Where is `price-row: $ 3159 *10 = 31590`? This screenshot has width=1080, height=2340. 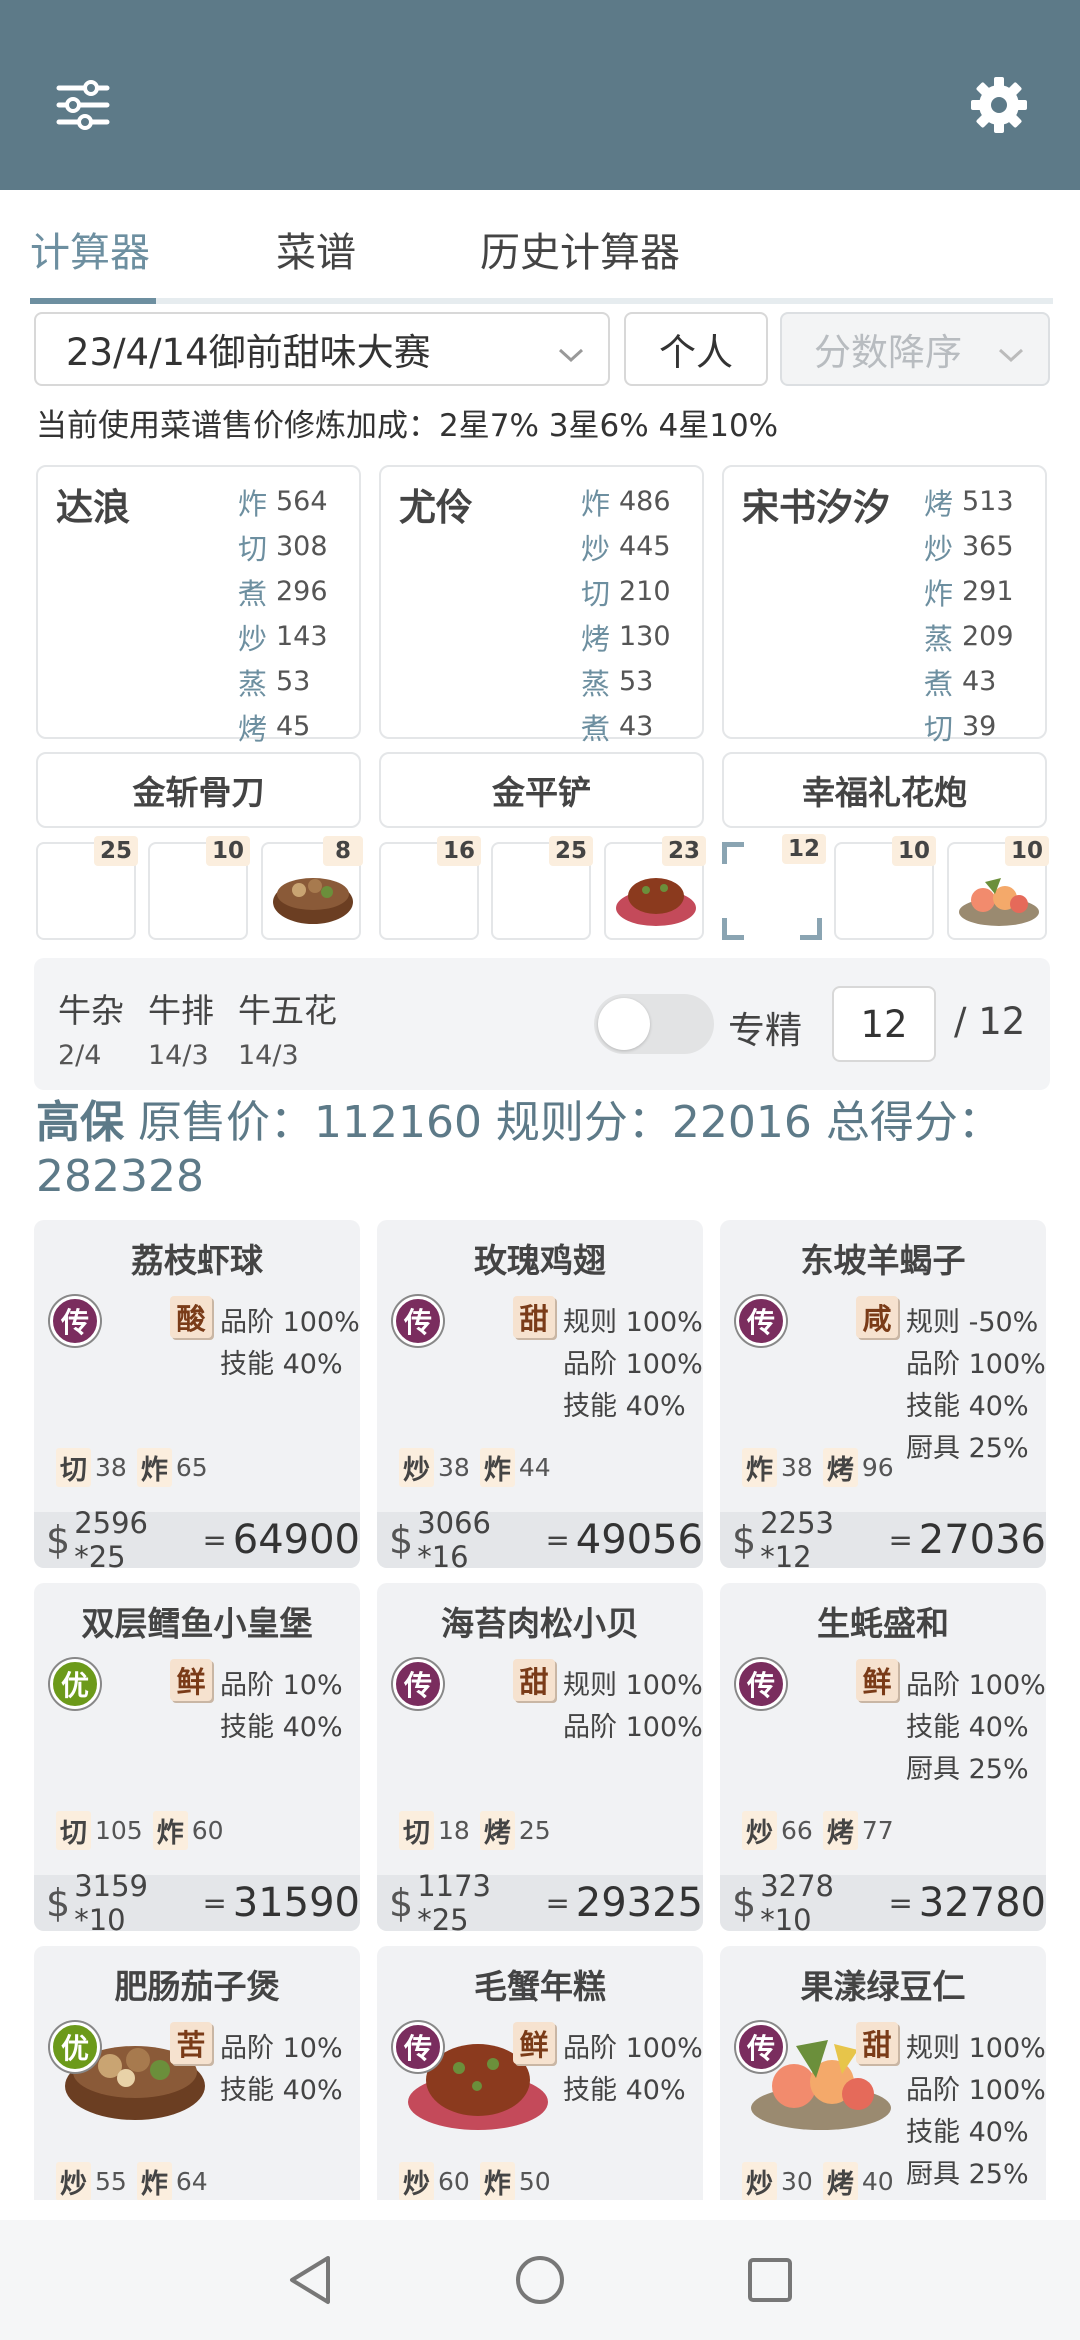
price-row: $ 3159 *10 = 31590 is located at coordinates (197, 1900).